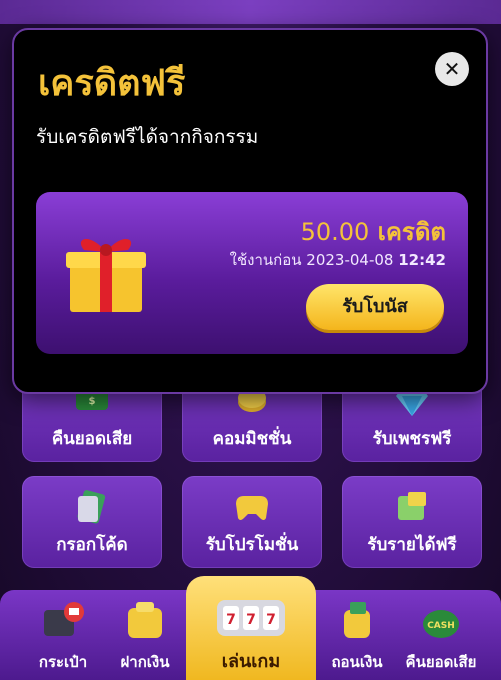  What do you see at coordinates (63, 662) in the screenshot?
I see `nav-label: กระเป๋า` at bounding box center [63, 662].